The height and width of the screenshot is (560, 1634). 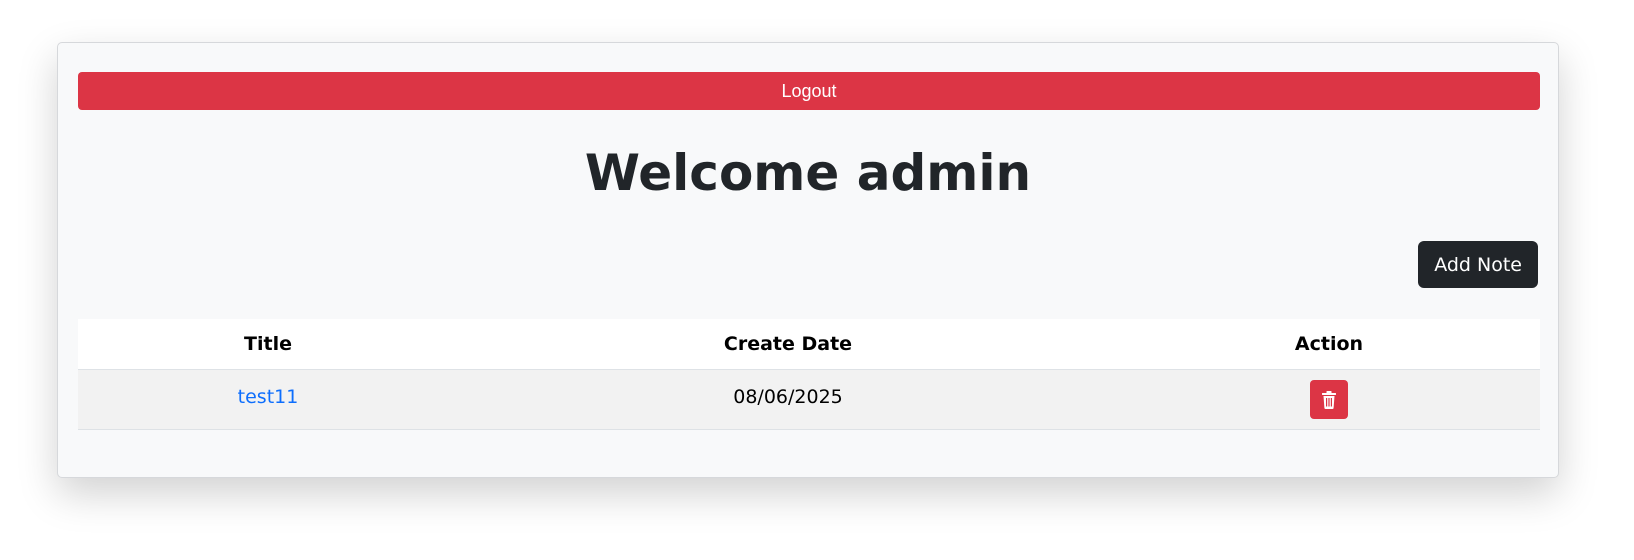 I want to click on page-title: Welcome admin, so click(x=808, y=173).